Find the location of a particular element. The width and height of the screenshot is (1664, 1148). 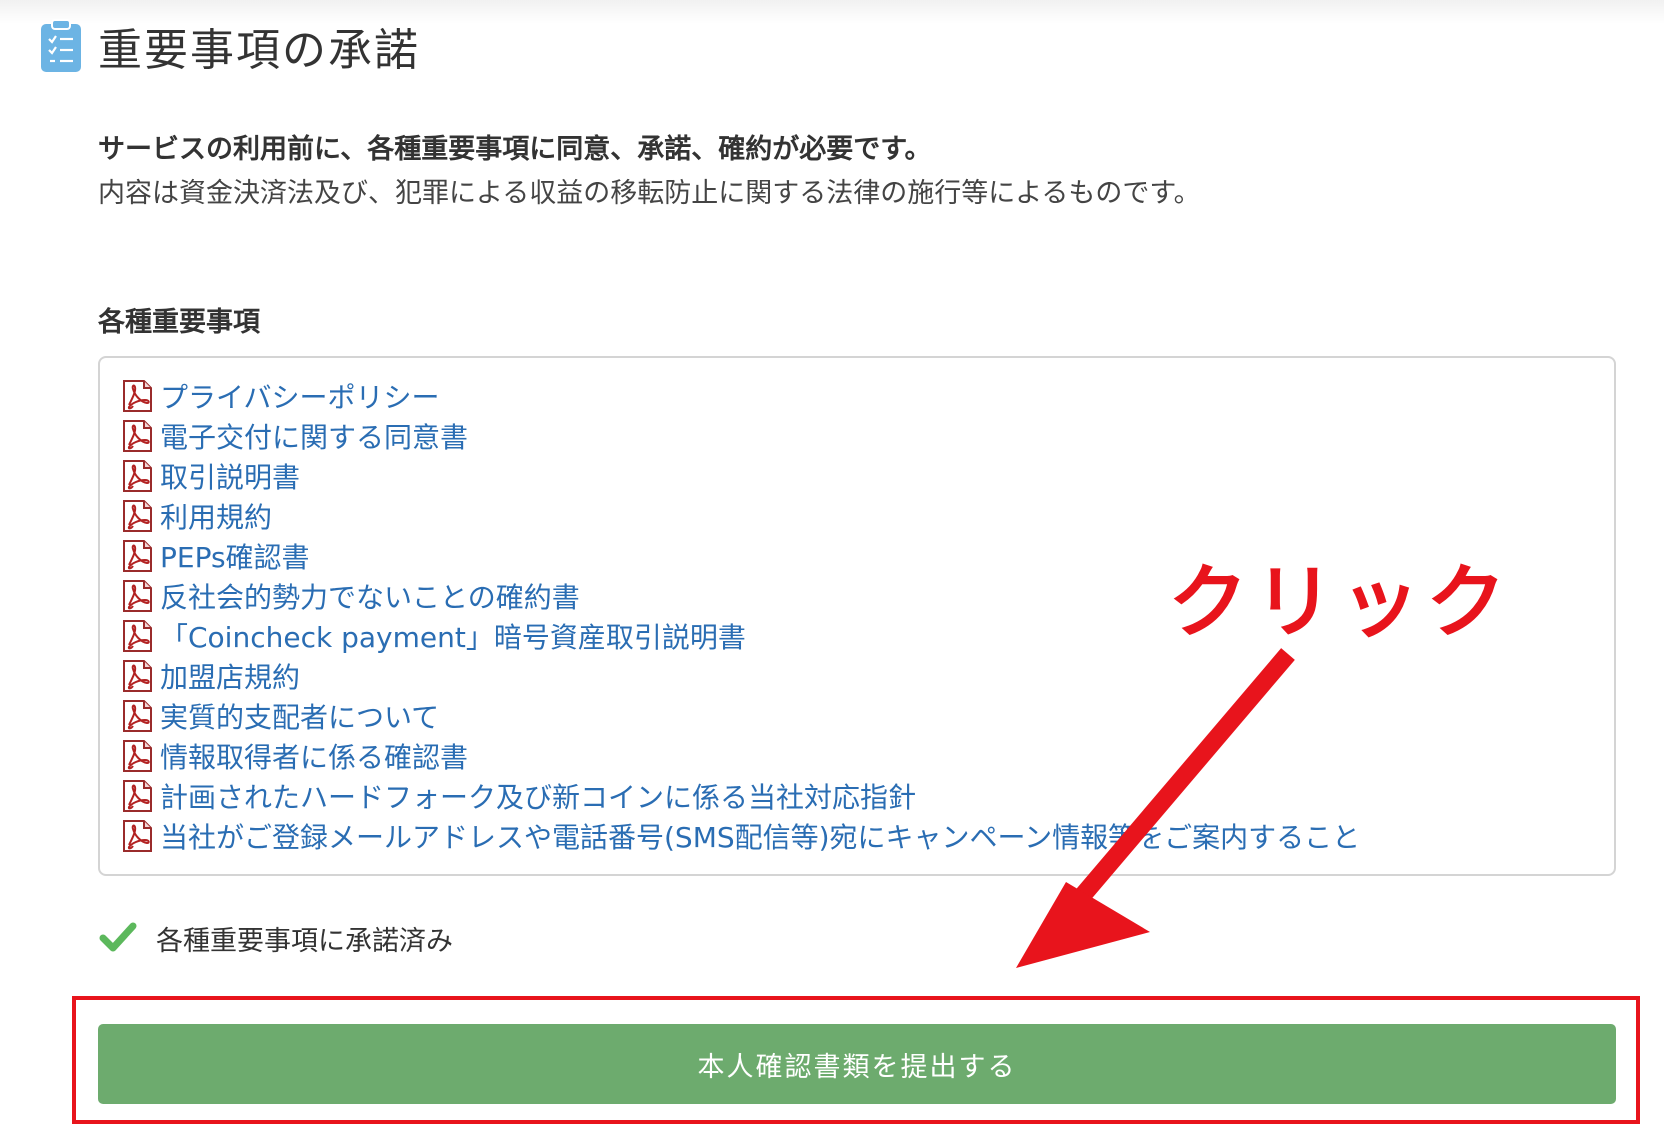

click-annotation-label: クリック is located at coordinates (1340, 602).